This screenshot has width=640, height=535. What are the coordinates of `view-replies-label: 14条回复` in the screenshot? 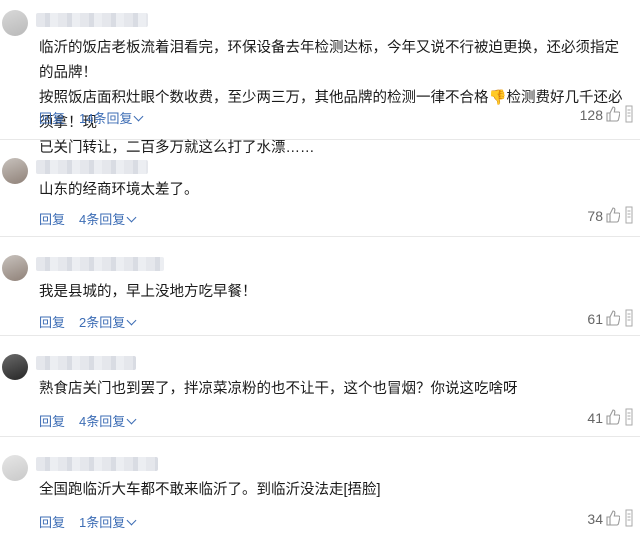 It's located at (106, 118).